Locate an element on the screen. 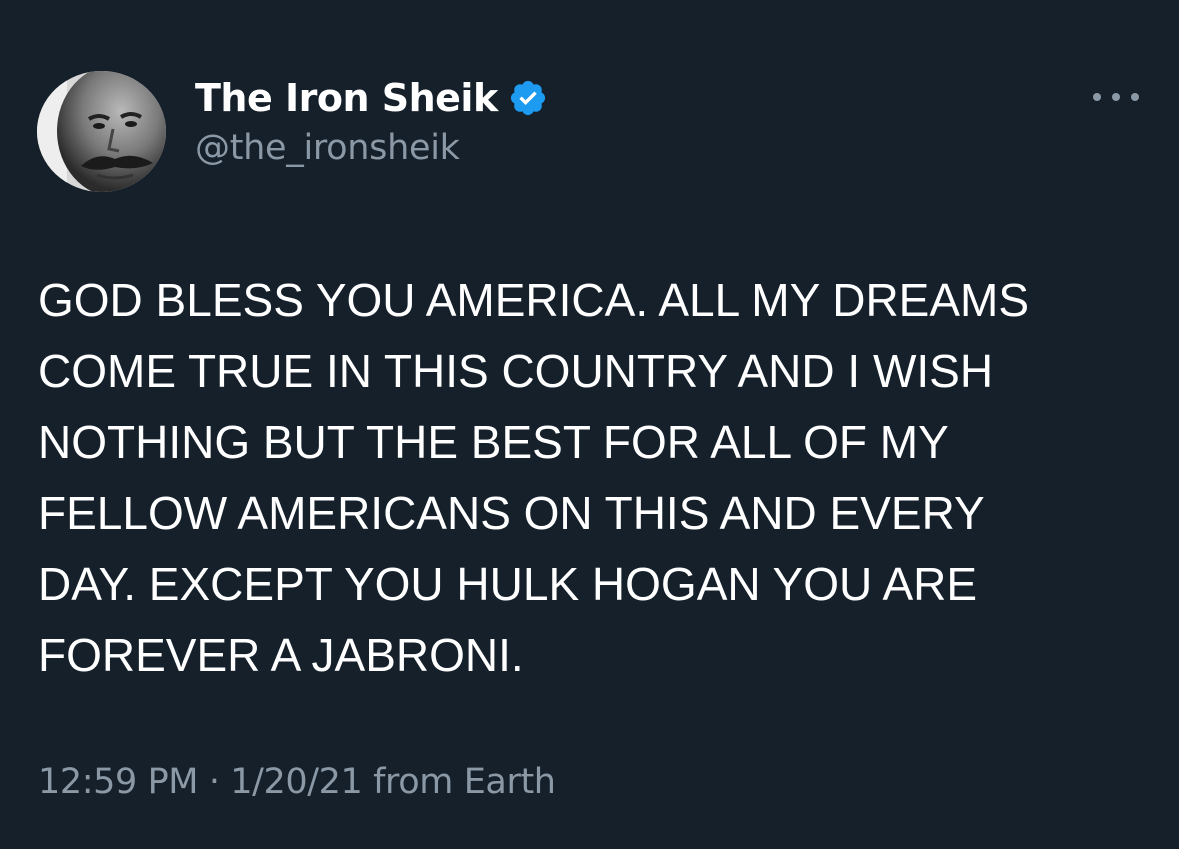 The height and width of the screenshot is (849, 1179). more-options-icon is located at coordinates (1116, 97).